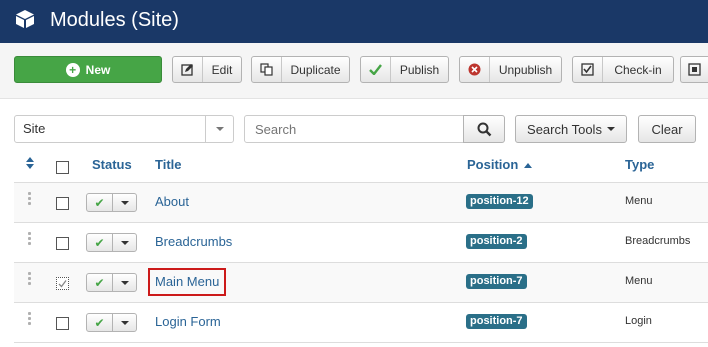  What do you see at coordinates (112, 164) in the screenshot?
I see `status-column-header: Status` at bounding box center [112, 164].